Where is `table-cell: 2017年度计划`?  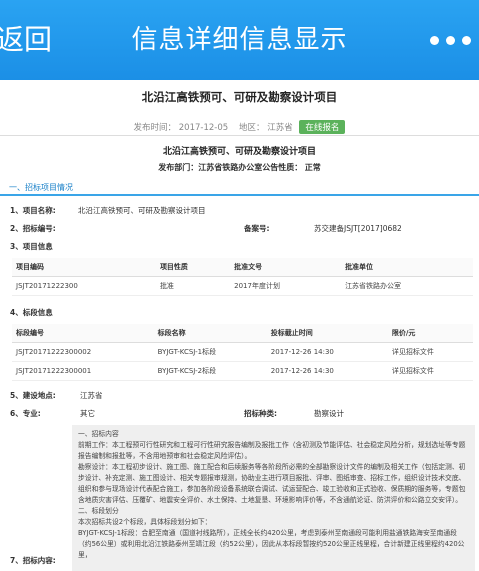
table-cell: 2017年度计划 is located at coordinates (286, 286).